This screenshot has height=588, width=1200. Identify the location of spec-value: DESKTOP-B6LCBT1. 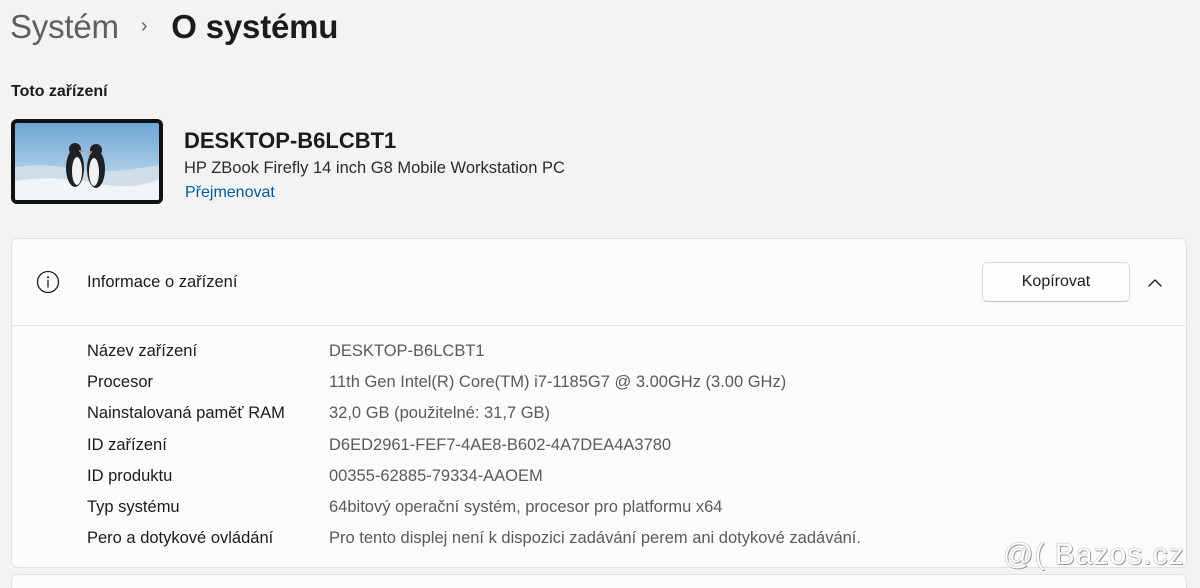
(407, 351).